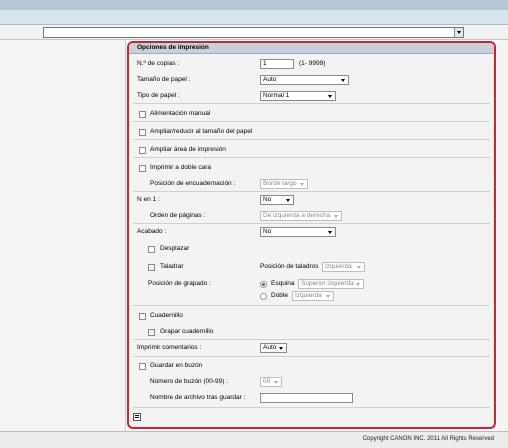  I want to click on paper-type-select: Normal 1, so click(298, 96).